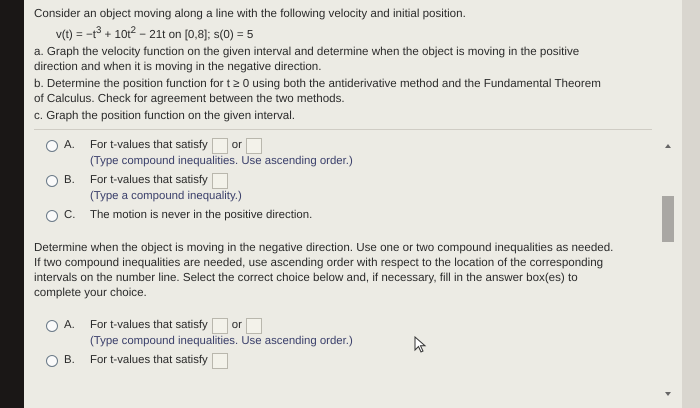 The width and height of the screenshot is (700, 408). I want to click on choice-letter: C., so click(70, 215).